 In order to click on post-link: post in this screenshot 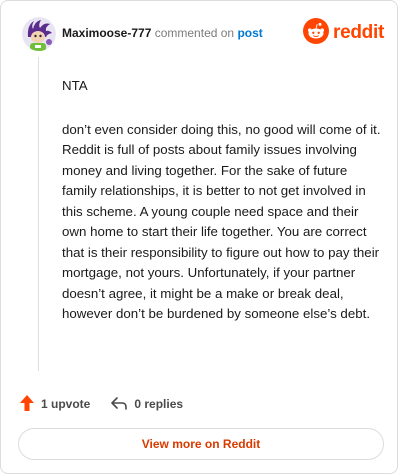, I will do `click(249, 33)`.